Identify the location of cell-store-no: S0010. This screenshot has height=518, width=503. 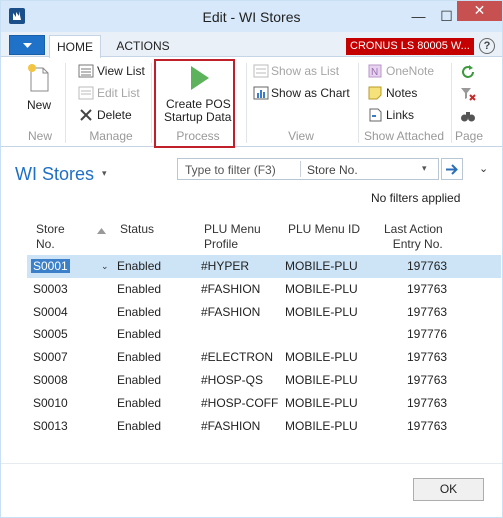
(50, 403).